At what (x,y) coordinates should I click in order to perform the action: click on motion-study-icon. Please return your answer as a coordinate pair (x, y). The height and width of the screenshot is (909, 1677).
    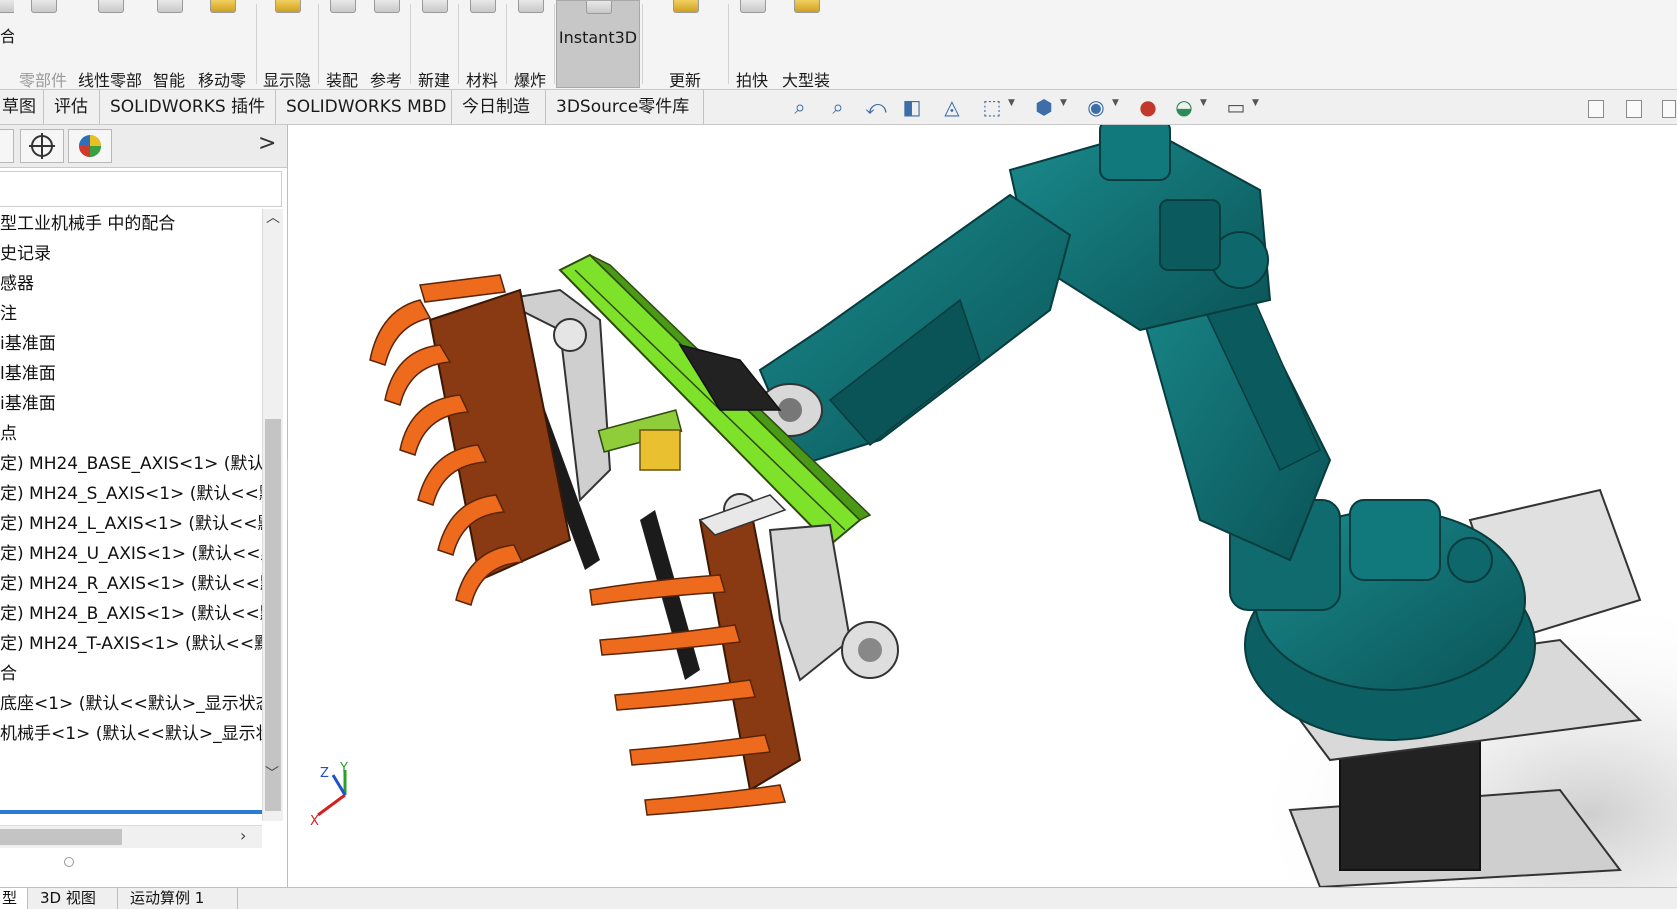
    Looking at the image, I should click on (435, 6).